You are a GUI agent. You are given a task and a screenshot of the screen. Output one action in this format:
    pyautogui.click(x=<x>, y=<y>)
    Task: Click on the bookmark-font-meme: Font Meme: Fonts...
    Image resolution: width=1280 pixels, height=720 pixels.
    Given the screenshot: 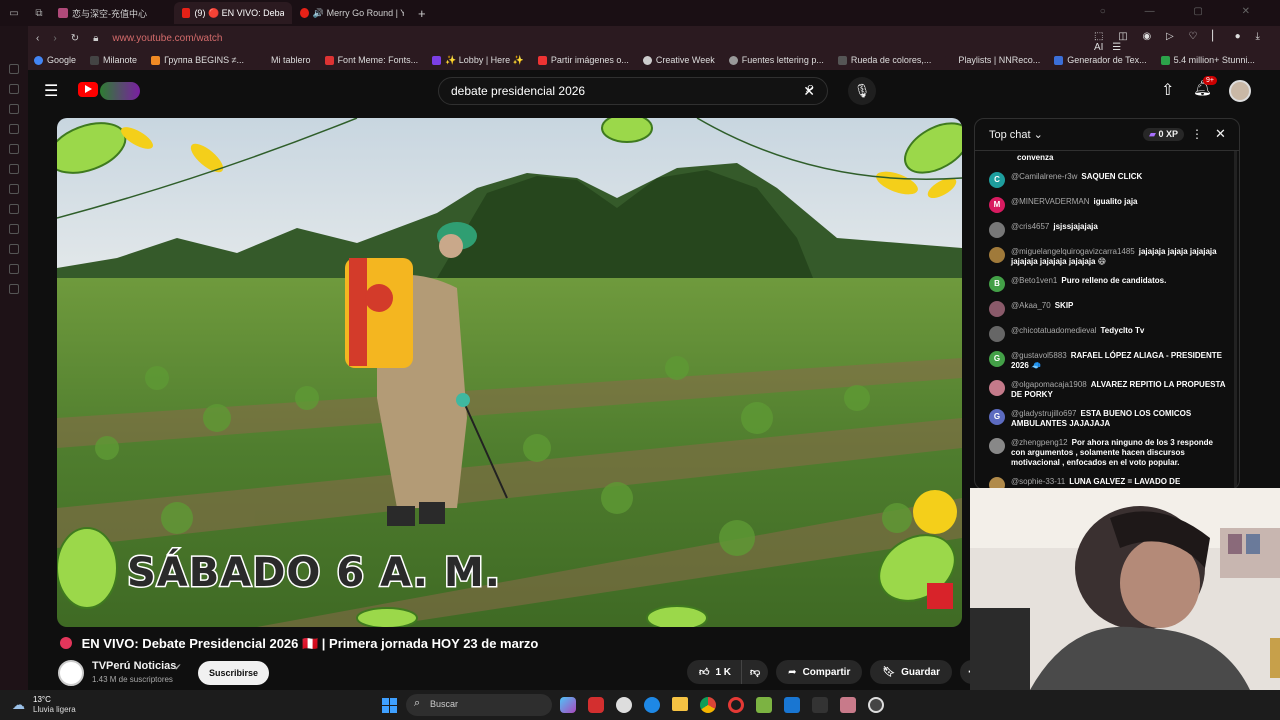 What is the action you would take?
    pyautogui.click(x=371, y=60)
    